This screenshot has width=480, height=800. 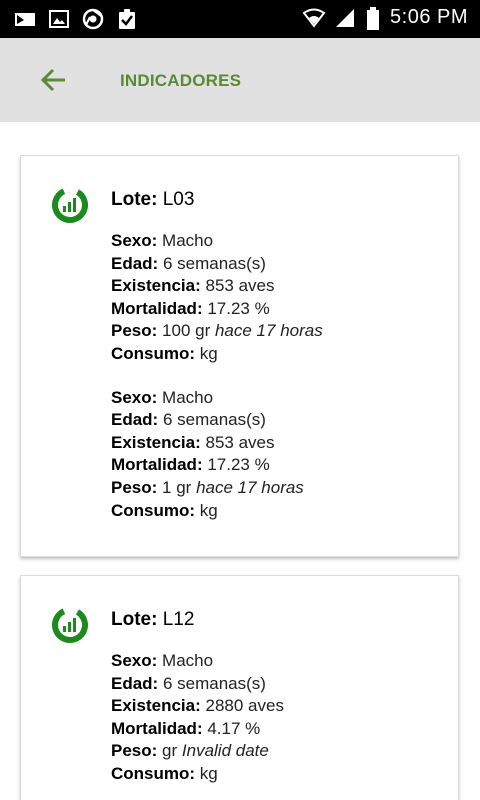 What do you see at coordinates (244, 706) in the screenshot?
I see `existencia-value: 2880 aves` at bounding box center [244, 706].